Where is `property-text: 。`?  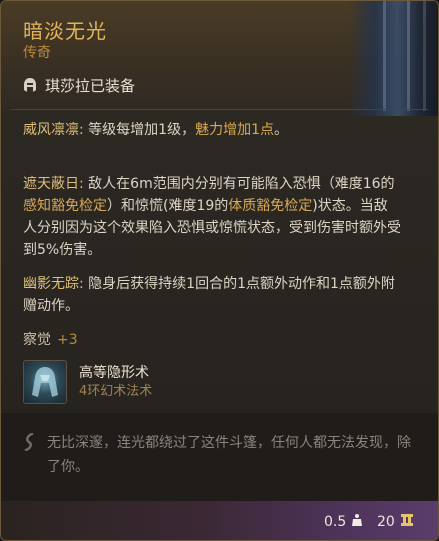
property-text: 。 is located at coordinates (281, 130).